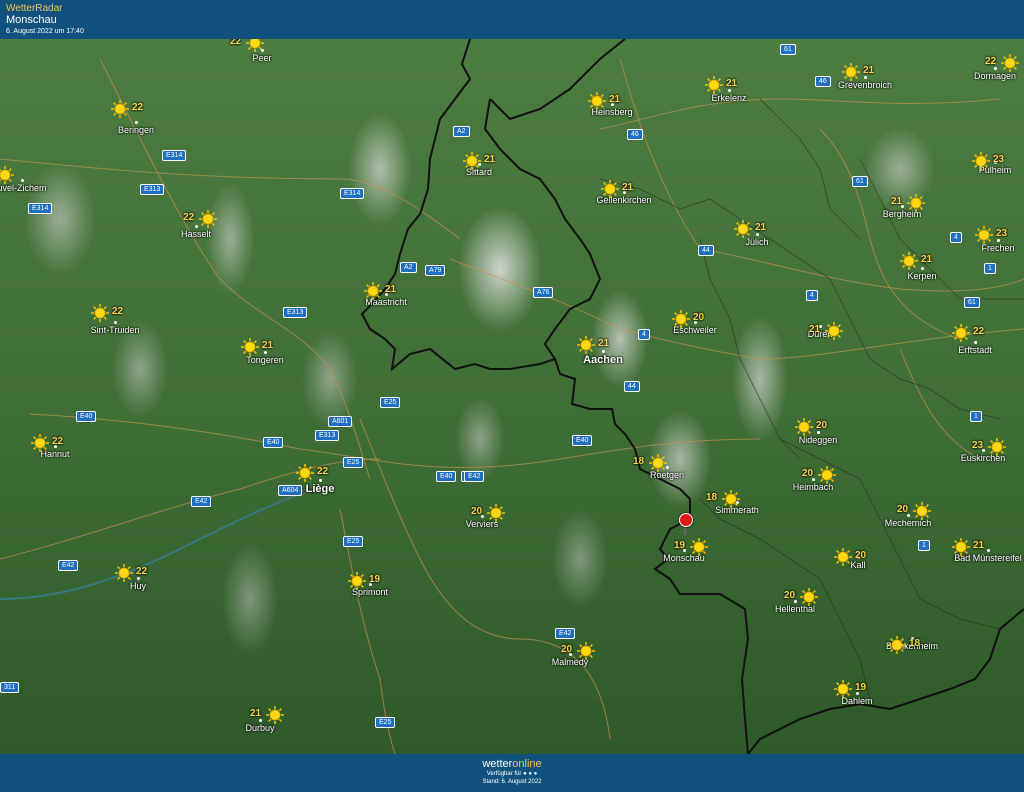 This screenshot has width=1024, height=792. What do you see at coordinates (603, 360) in the screenshot?
I see `city-label: Aachen` at bounding box center [603, 360].